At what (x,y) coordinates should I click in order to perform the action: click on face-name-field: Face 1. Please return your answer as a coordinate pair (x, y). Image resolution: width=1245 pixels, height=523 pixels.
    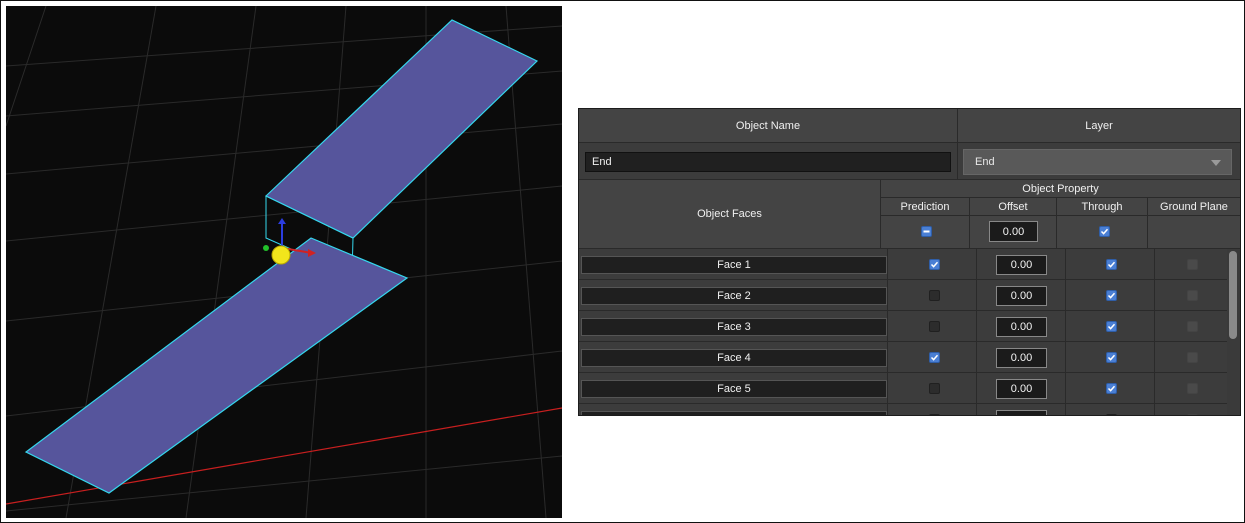
    Looking at the image, I should click on (734, 265).